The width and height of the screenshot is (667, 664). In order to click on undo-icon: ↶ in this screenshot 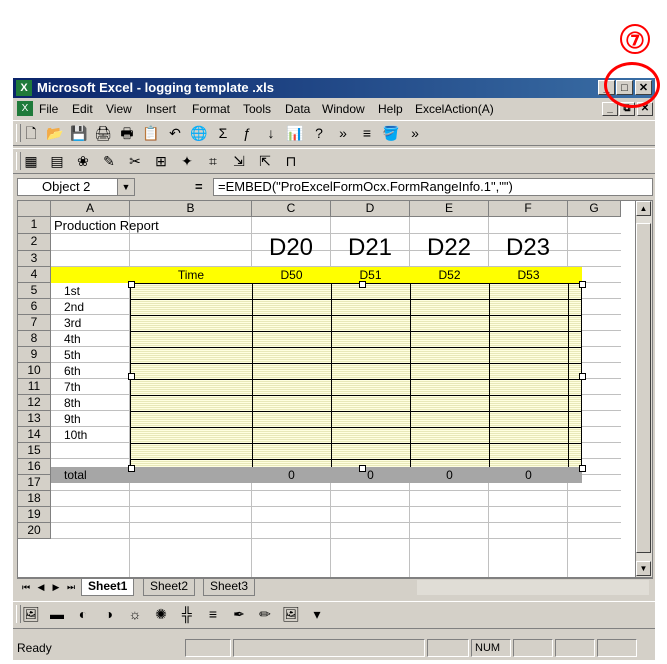, I will do `click(175, 133)`.